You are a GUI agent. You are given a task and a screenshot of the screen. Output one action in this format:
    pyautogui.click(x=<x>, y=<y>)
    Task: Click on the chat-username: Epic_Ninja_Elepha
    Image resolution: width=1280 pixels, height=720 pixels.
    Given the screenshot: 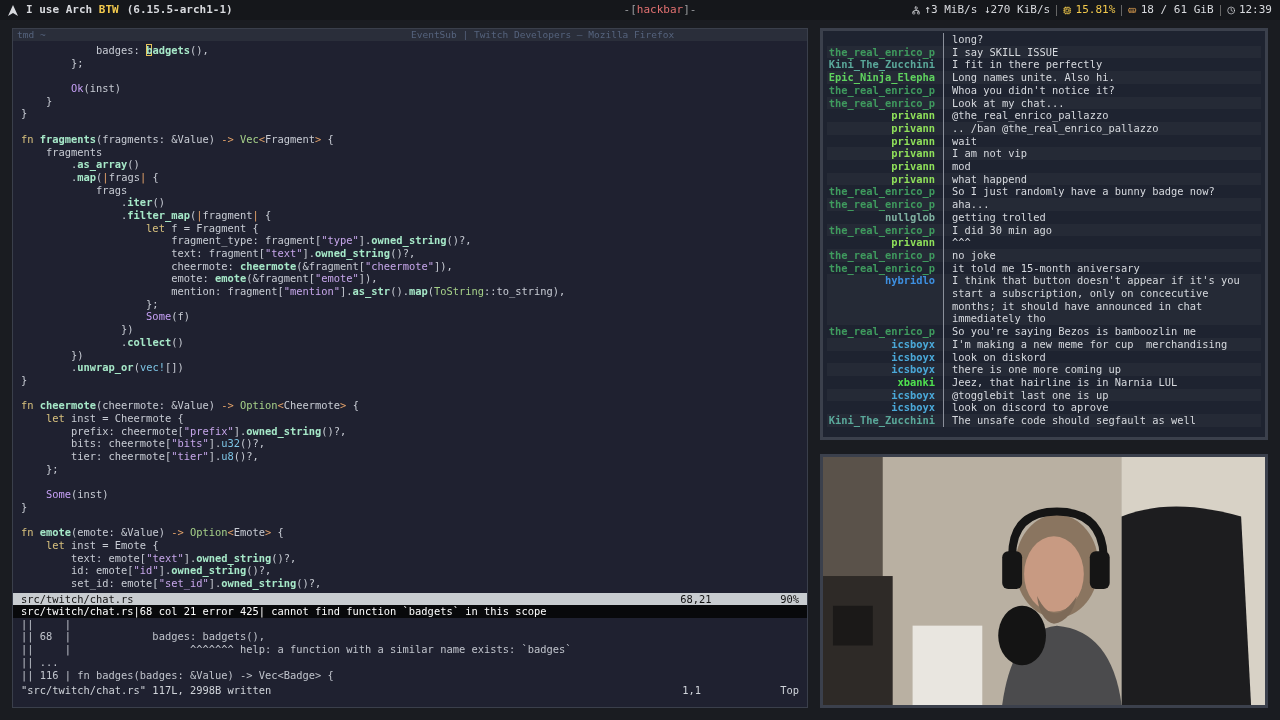 What is the action you would take?
    pyautogui.click(x=881, y=77)
    